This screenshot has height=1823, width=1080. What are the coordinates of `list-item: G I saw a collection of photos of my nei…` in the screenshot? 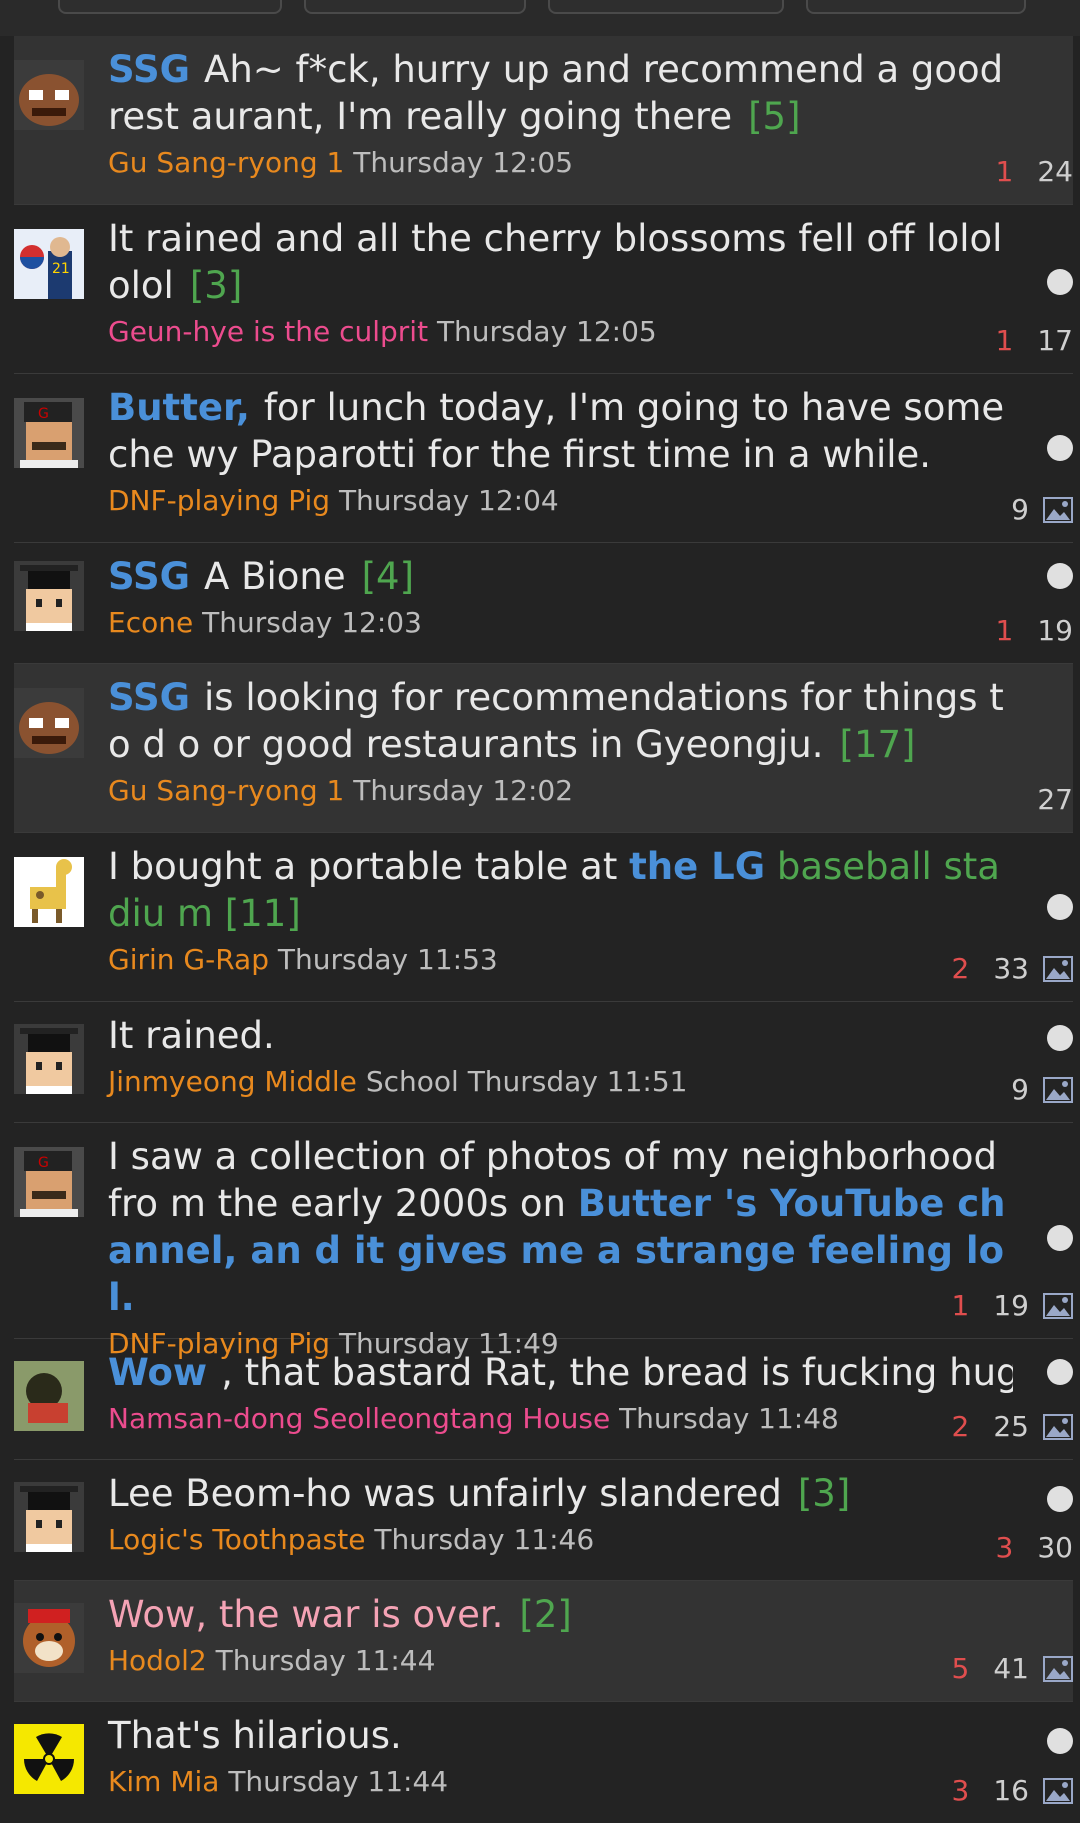 It's located at (543, 1241).